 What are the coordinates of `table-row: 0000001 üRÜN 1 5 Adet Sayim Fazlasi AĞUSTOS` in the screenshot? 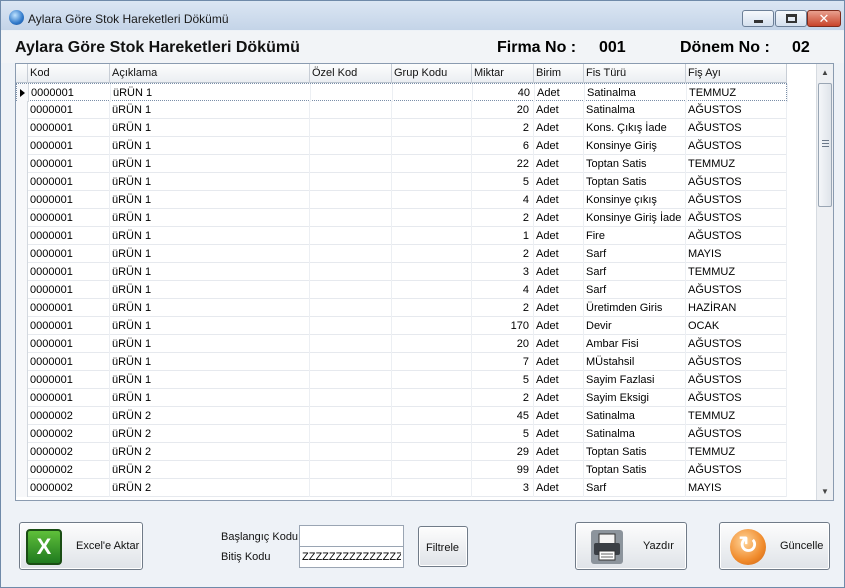 It's located at (401, 380).